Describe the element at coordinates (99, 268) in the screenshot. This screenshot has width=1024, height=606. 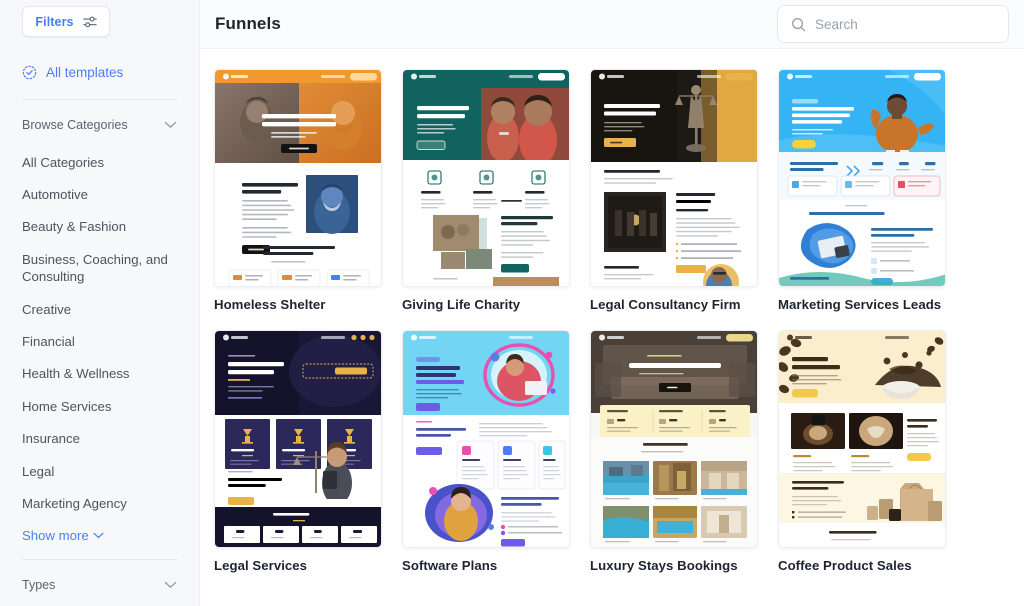
I see `sidebar-category-item: Business, Coaching, and Consulting` at that location.